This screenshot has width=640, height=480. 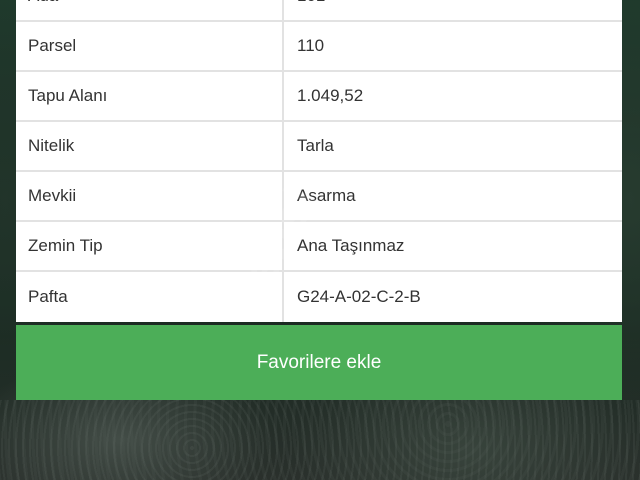 I want to click on table-row-tapu-alani: Tapu Alanı 1.049,52, so click(x=319, y=97).